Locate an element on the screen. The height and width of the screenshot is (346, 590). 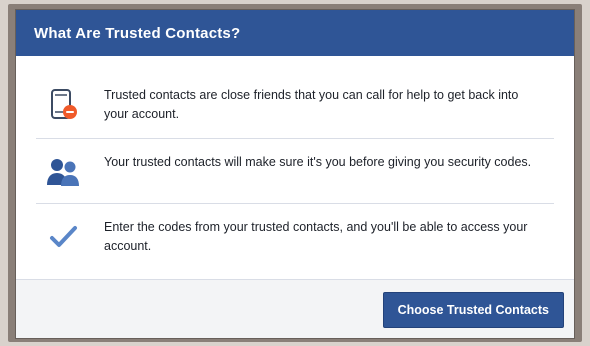
phone-unlock-icon is located at coordinates (63, 104).